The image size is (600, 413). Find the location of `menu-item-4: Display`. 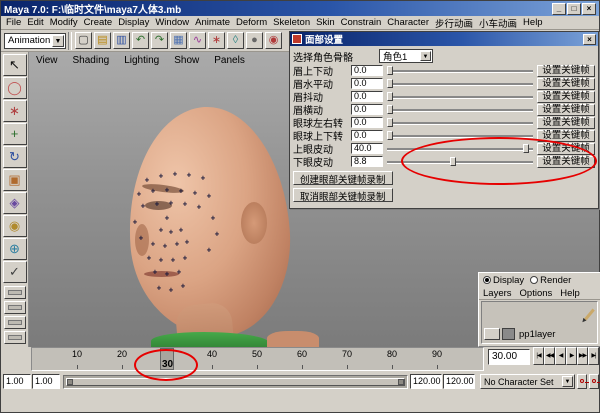

menu-item-4: Display is located at coordinates (133, 22).